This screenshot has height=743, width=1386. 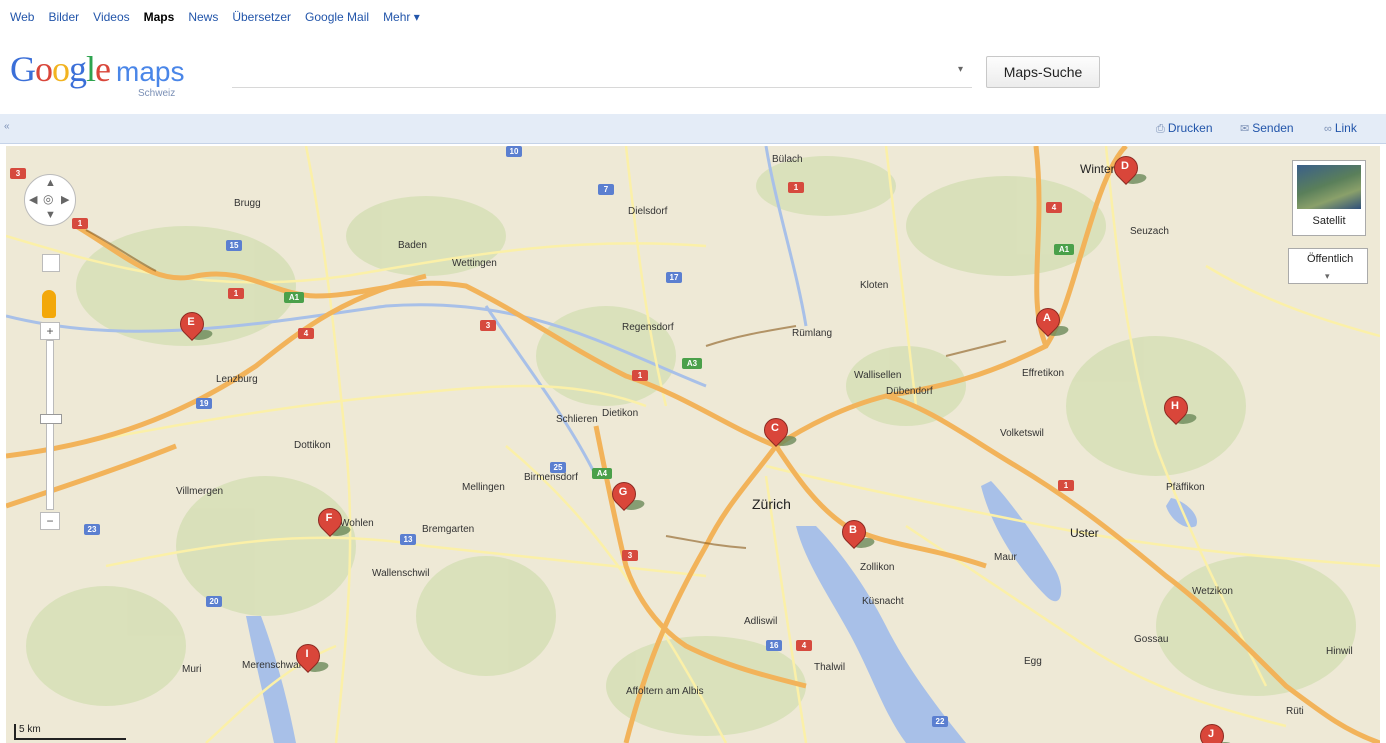 I want to click on main-road-shield: 19, so click(x=204, y=403).